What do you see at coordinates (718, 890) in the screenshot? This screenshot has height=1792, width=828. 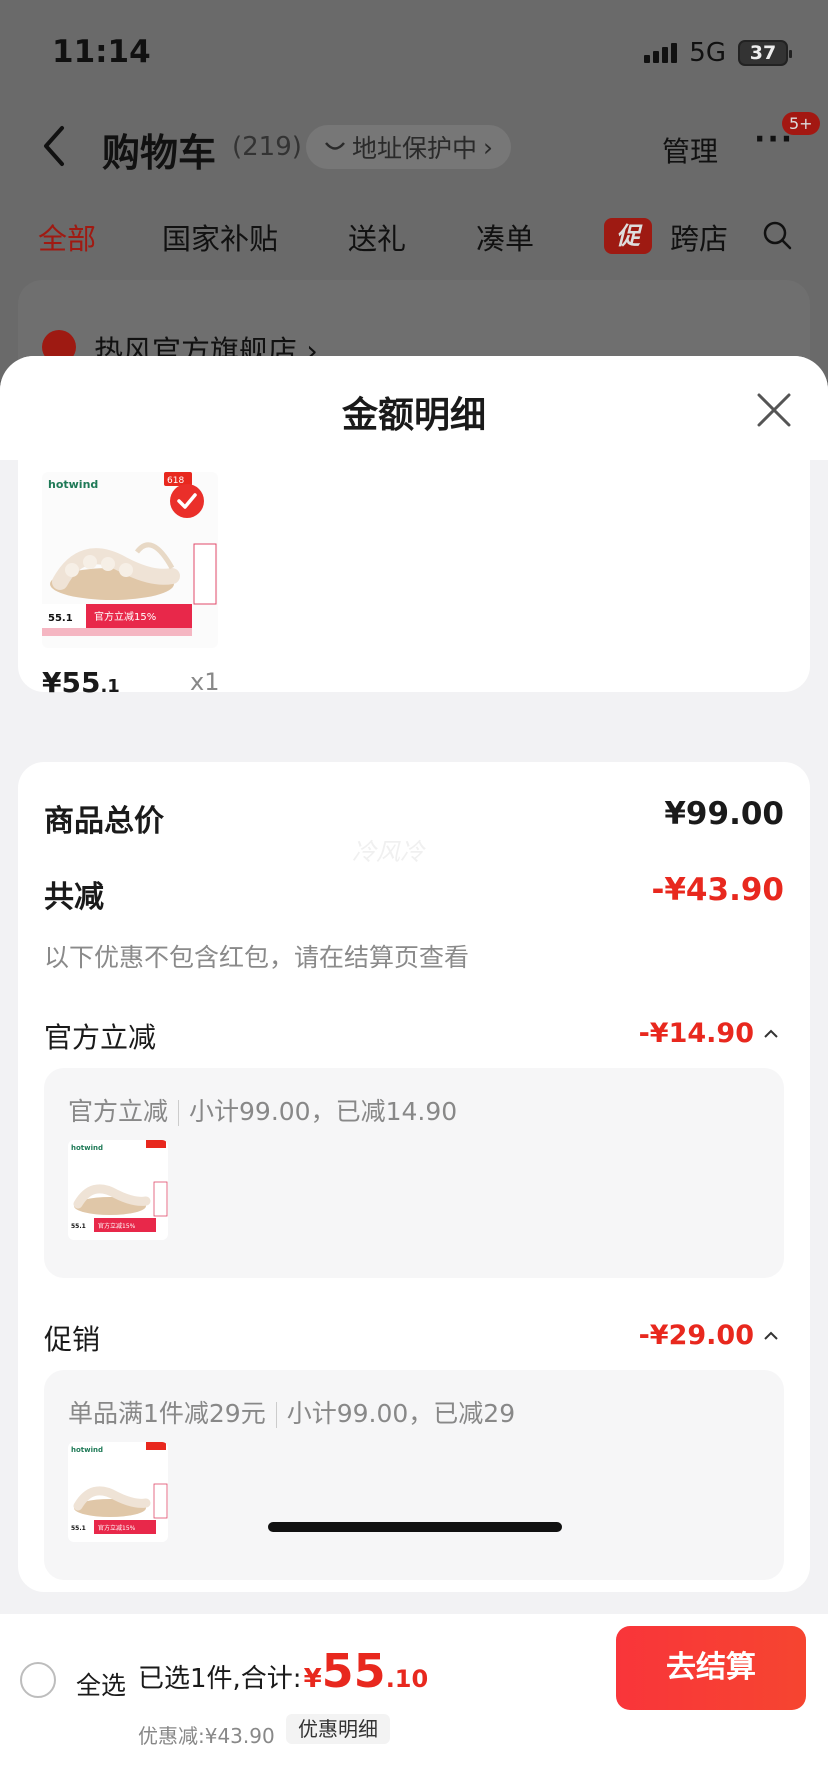 I see `total-reduce-value: -¥43.90` at bounding box center [718, 890].